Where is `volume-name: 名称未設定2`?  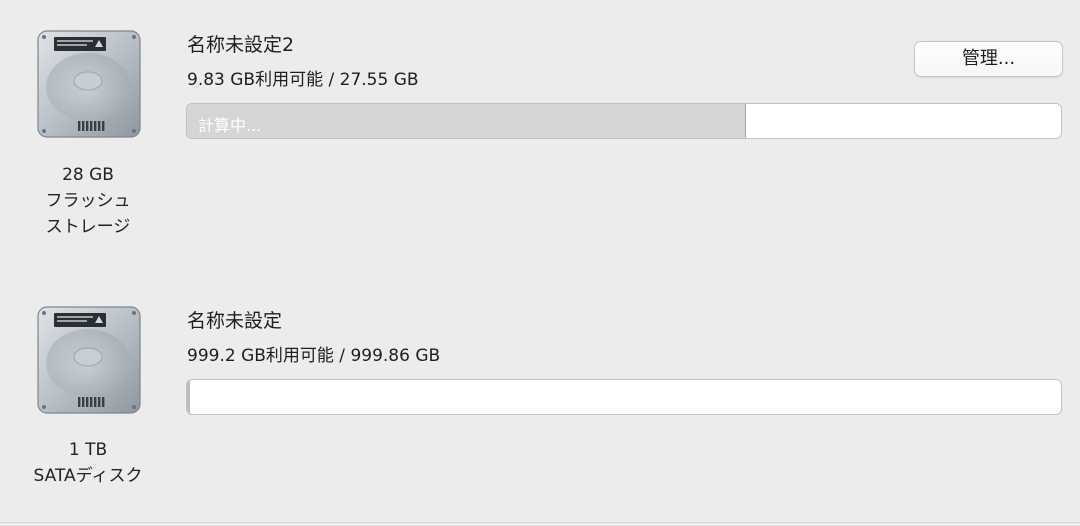
volume-name: 名称未設定2 is located at coordinates (241, 45).